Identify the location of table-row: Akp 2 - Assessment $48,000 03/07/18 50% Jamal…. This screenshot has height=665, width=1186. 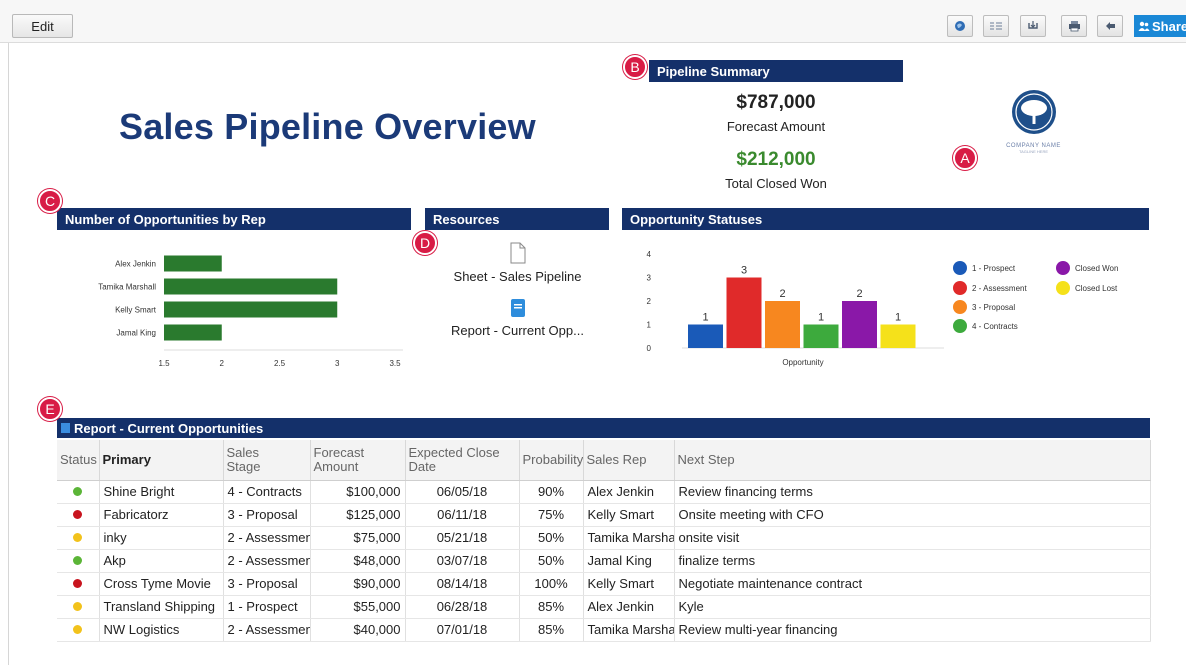
(604, 561).